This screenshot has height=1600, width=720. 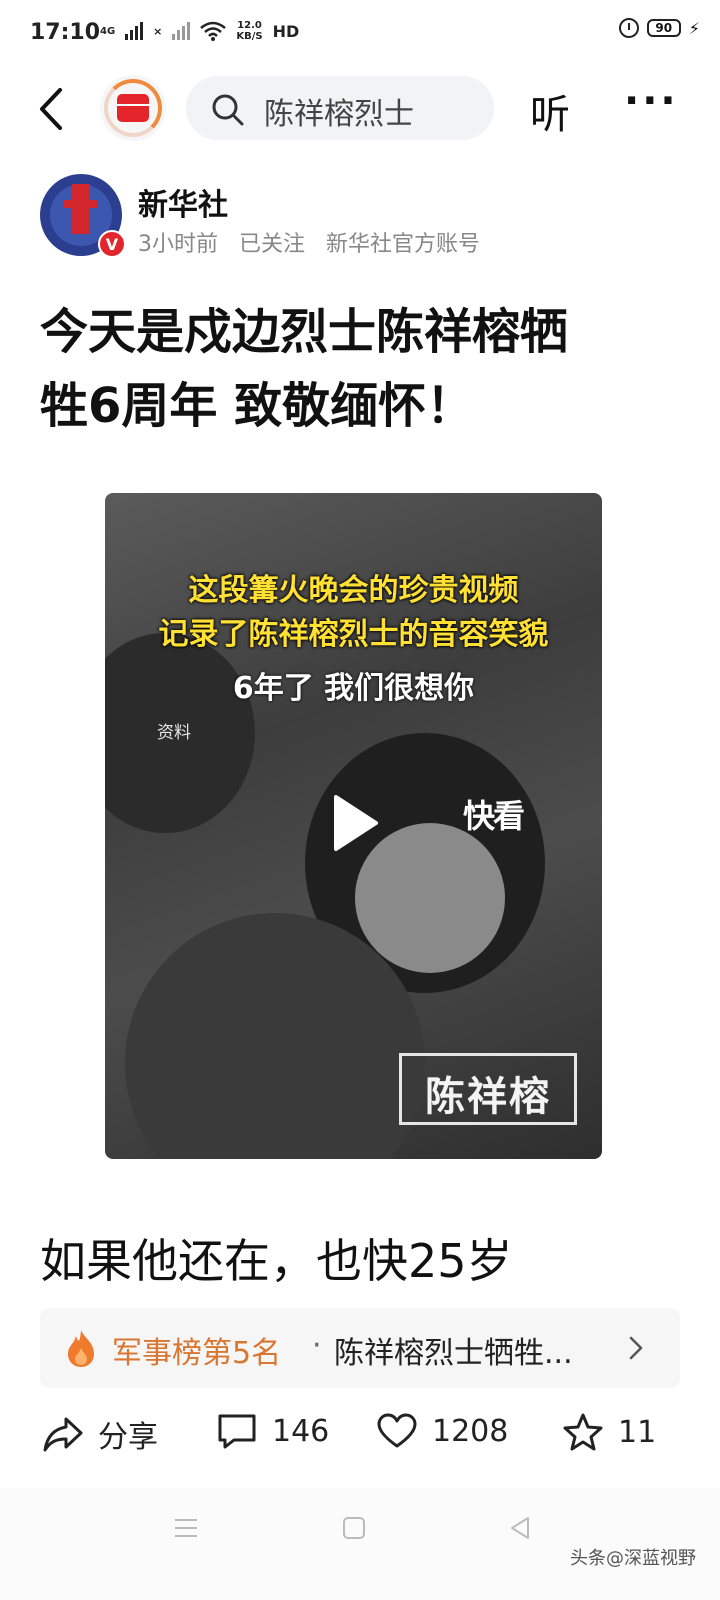 I want to click on favorite-button: 11, so click(x=609, y=1432).